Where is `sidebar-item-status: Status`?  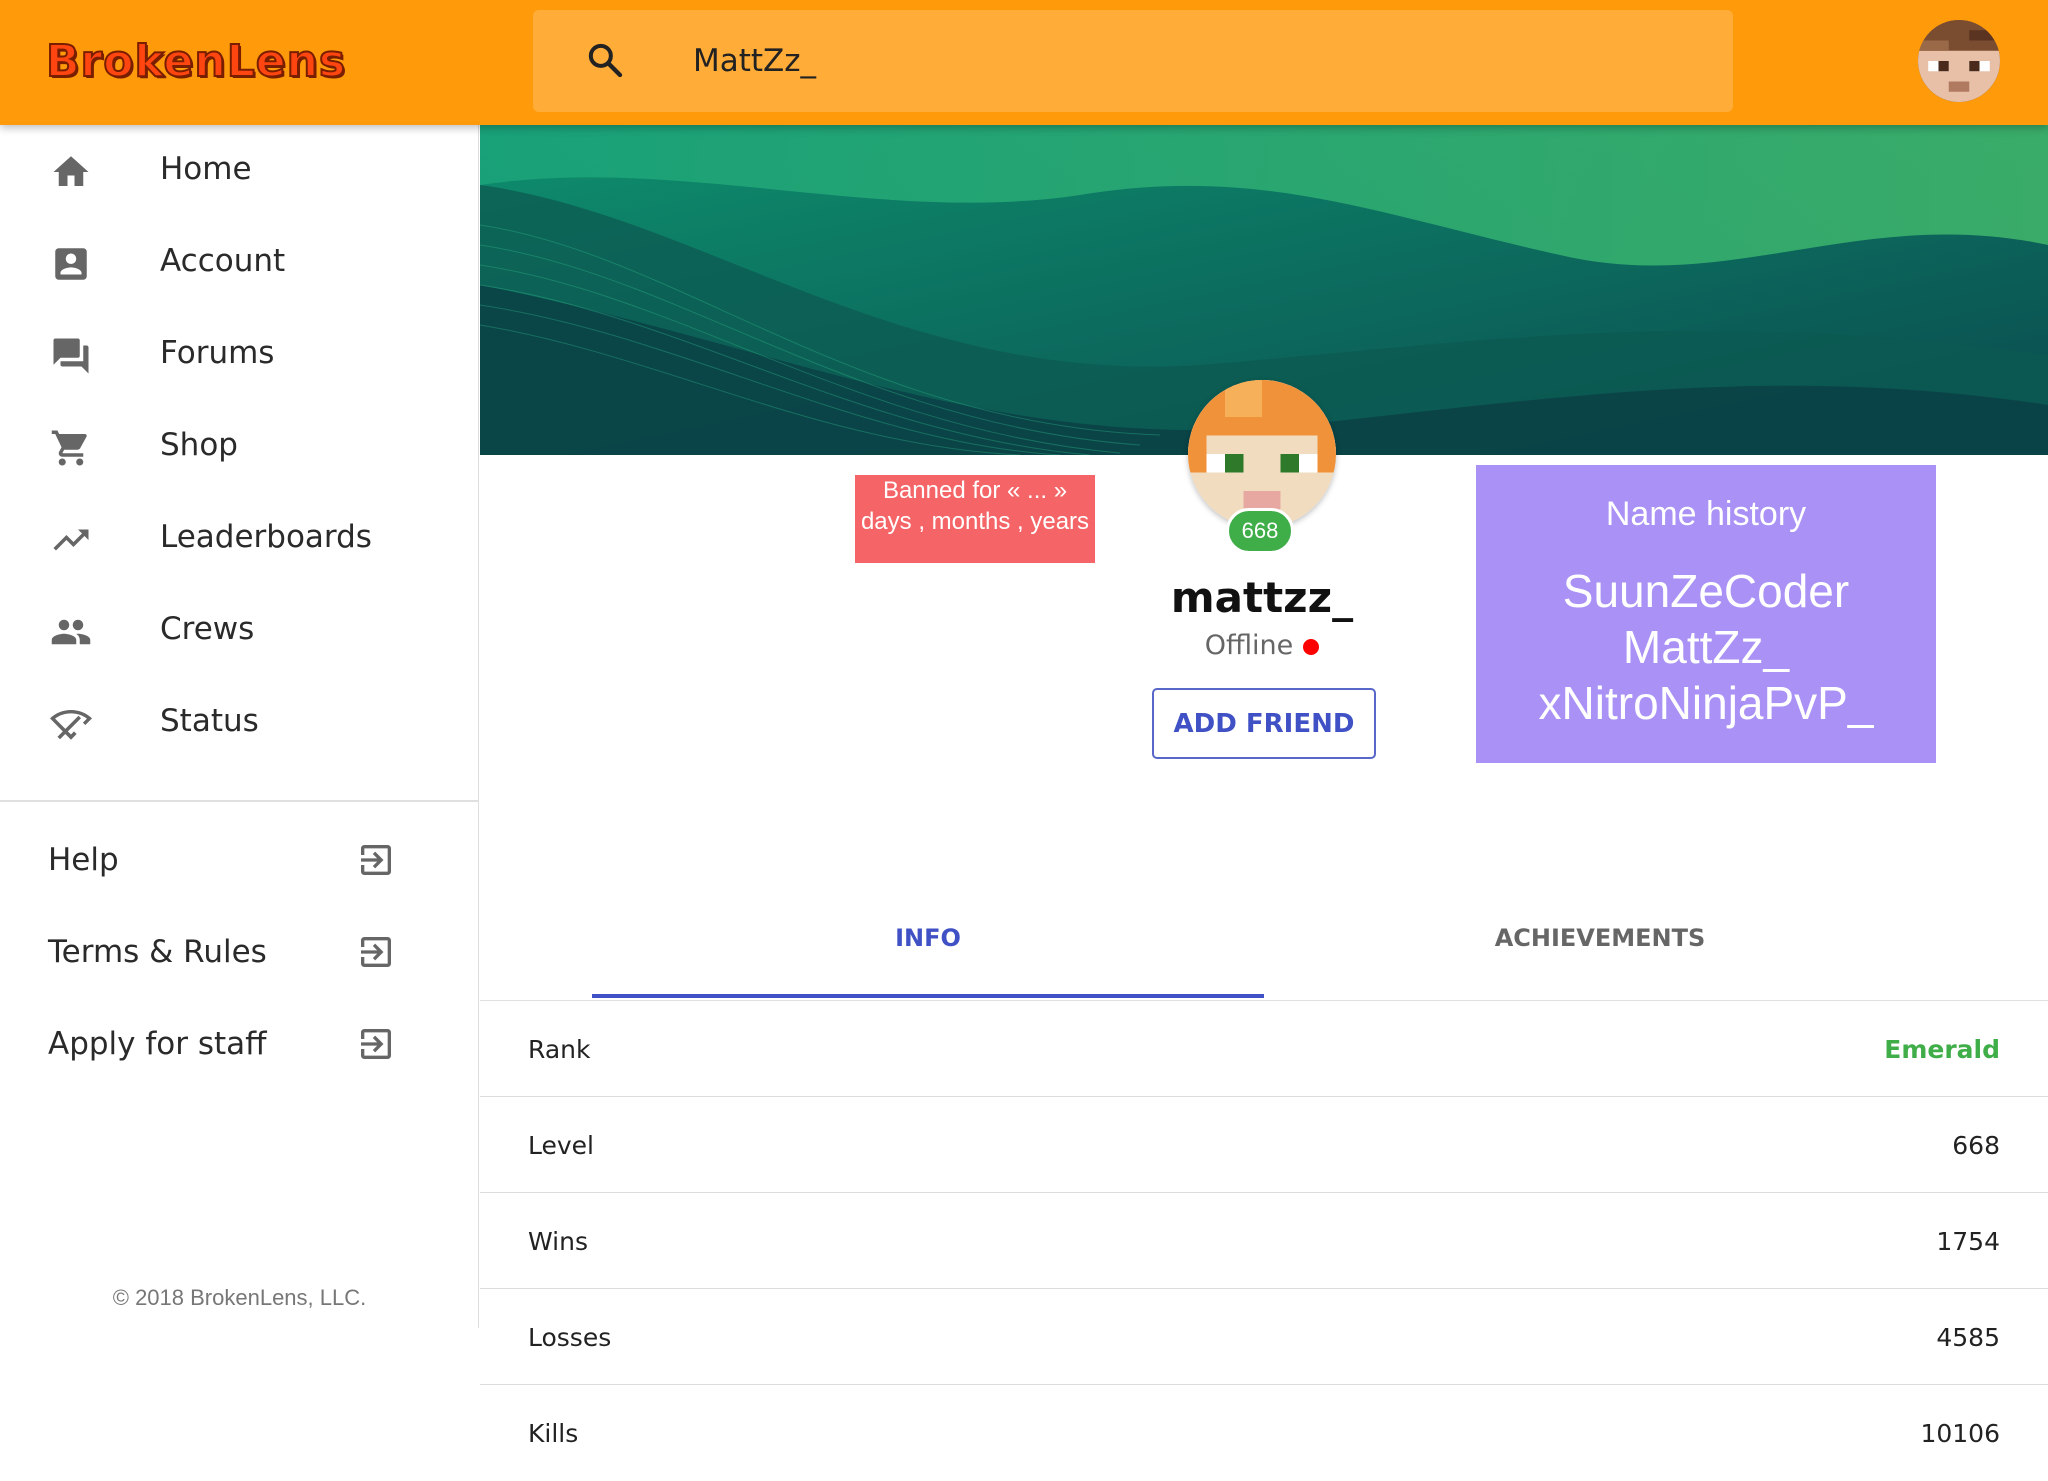 sidebar-item-status: Status is located at coordinates (239, 723).